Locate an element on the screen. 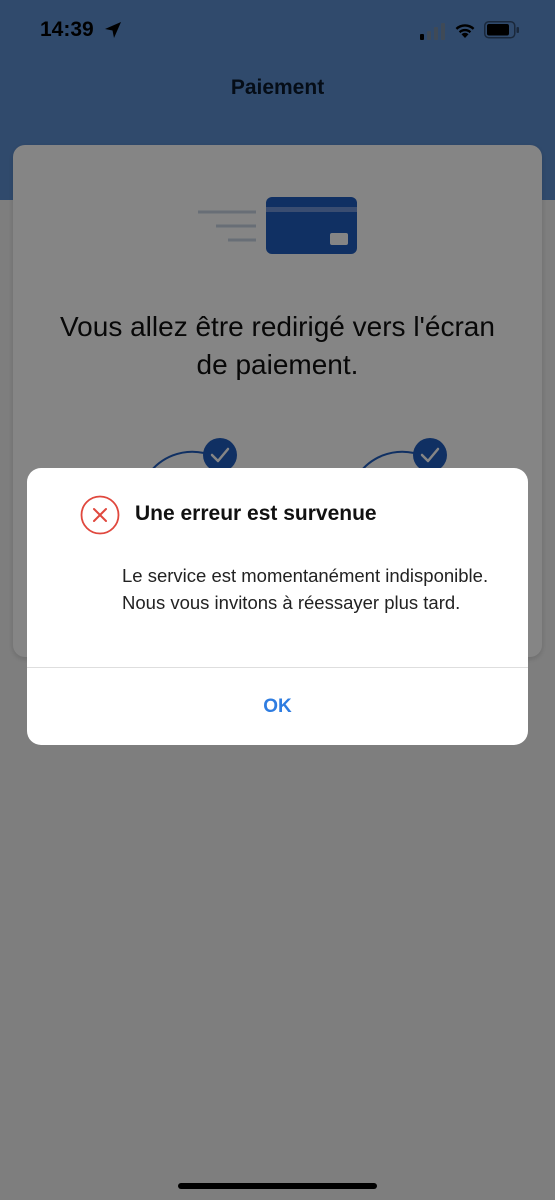 The width and height of the screenshot is (555, 1200). home-indicator is located at coordinates (277, 1186).